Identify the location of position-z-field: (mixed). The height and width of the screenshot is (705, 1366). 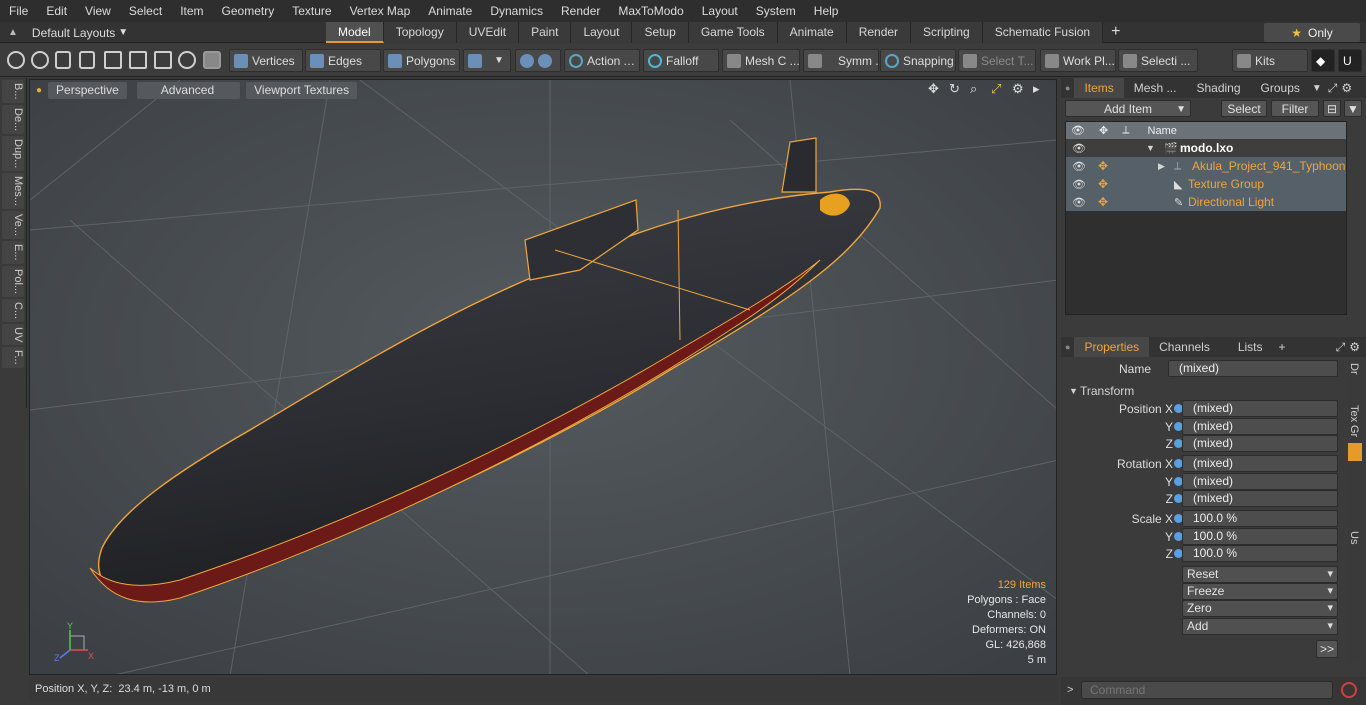
(1260, 443).